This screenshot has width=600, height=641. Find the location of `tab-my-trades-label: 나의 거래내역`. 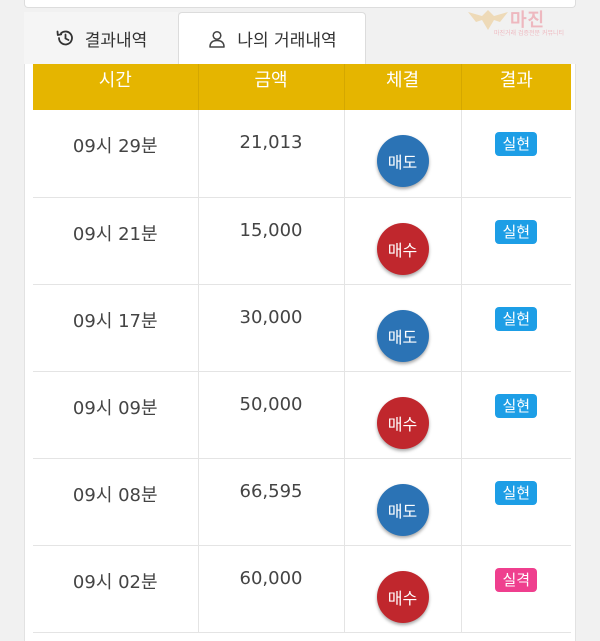

tab-my-trades-label: 나의 거래내역 is located at coordinates (287, 41).